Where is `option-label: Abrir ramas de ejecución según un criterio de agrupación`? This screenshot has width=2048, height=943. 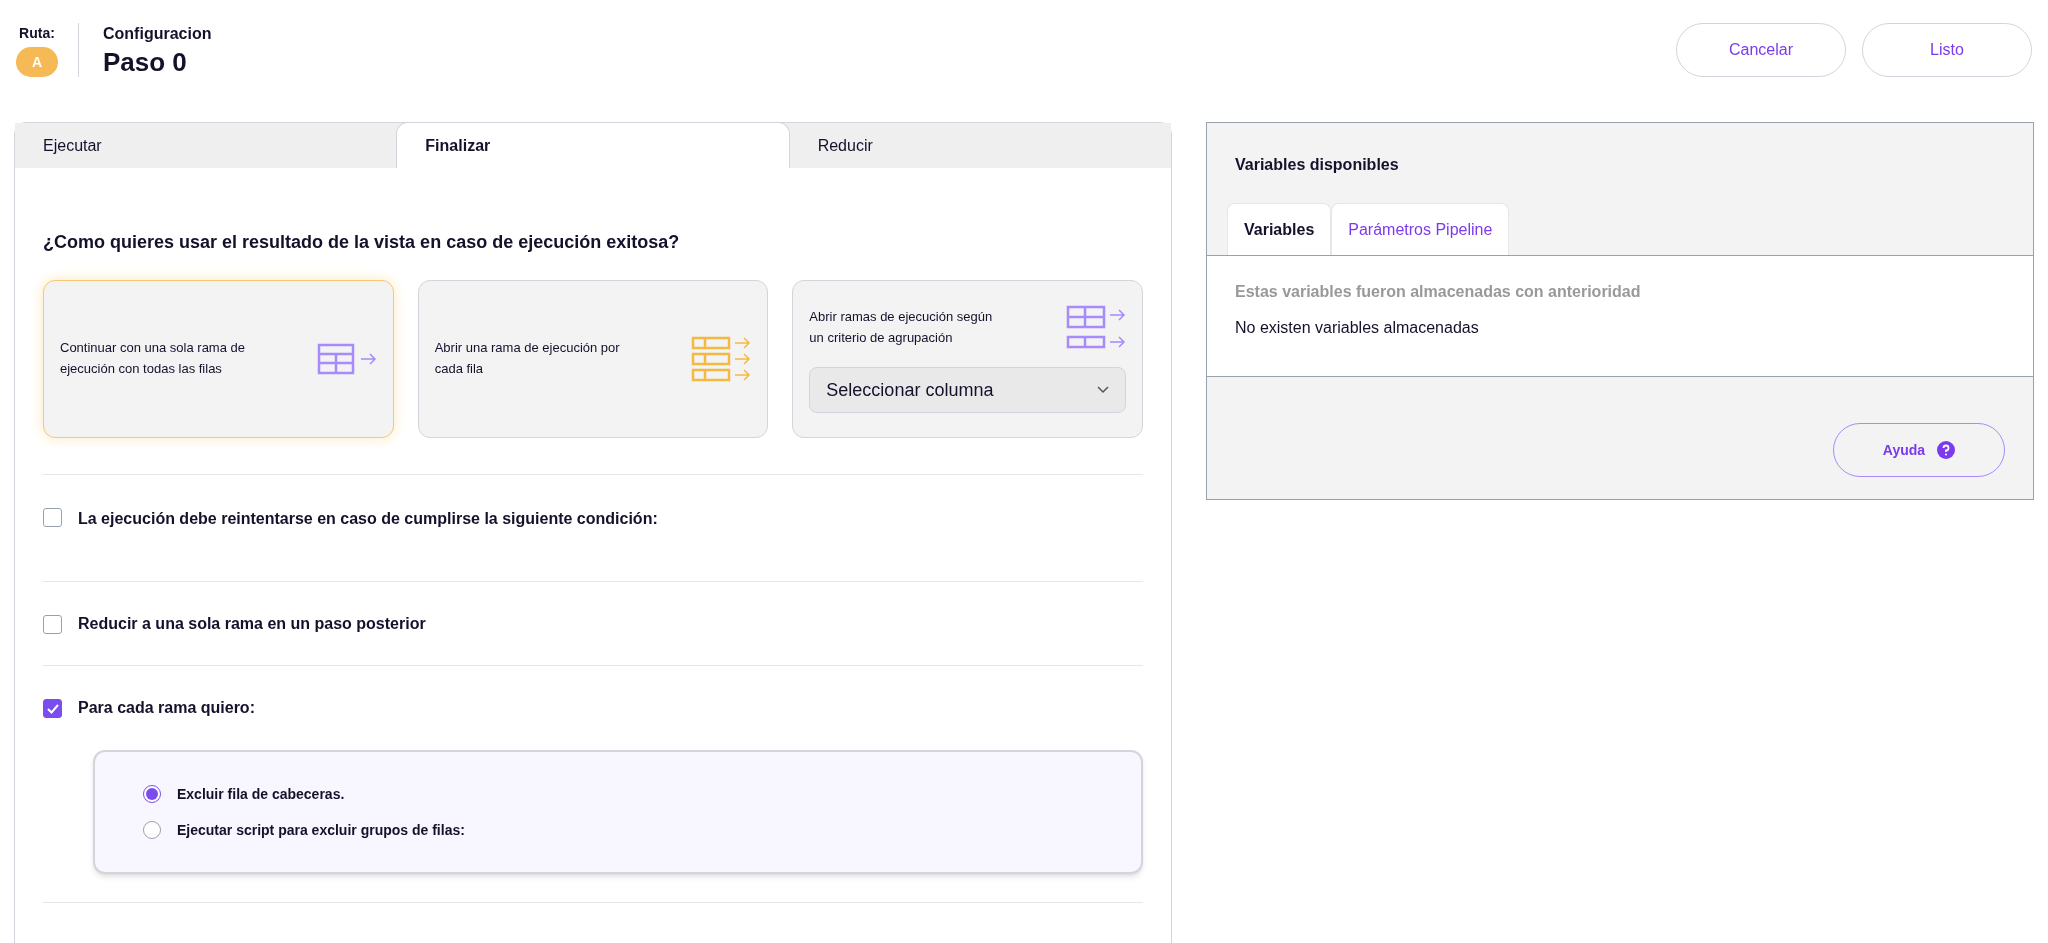
option-label: Abrir ramas de ejecución según un criterio de agrupación is located at coordinates (901, 327).